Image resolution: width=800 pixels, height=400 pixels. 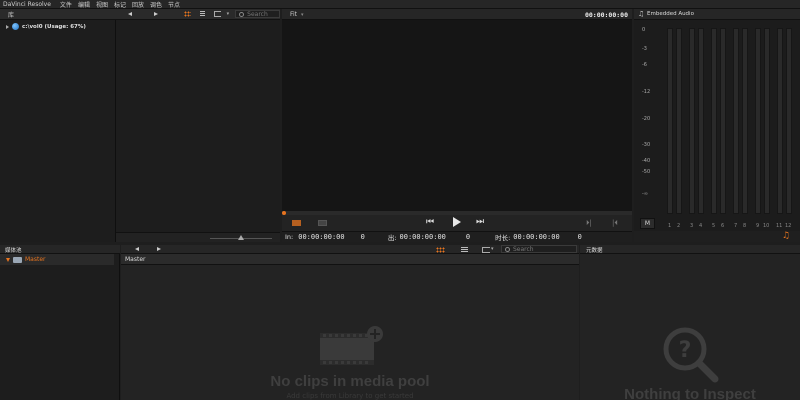 What do you see at coordinates (13, 251) in the screenshot?
I see `media-pool-title: 媒体池` at bounding box center [13, 251].